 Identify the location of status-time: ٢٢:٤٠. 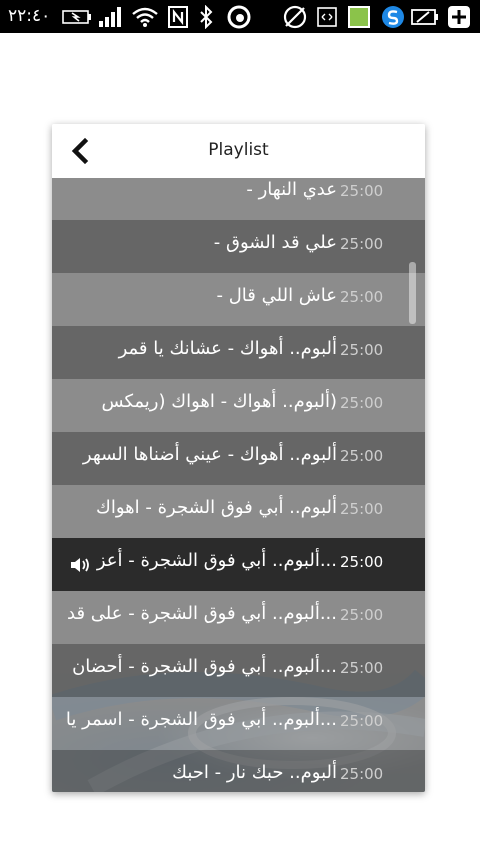
(29, 16).